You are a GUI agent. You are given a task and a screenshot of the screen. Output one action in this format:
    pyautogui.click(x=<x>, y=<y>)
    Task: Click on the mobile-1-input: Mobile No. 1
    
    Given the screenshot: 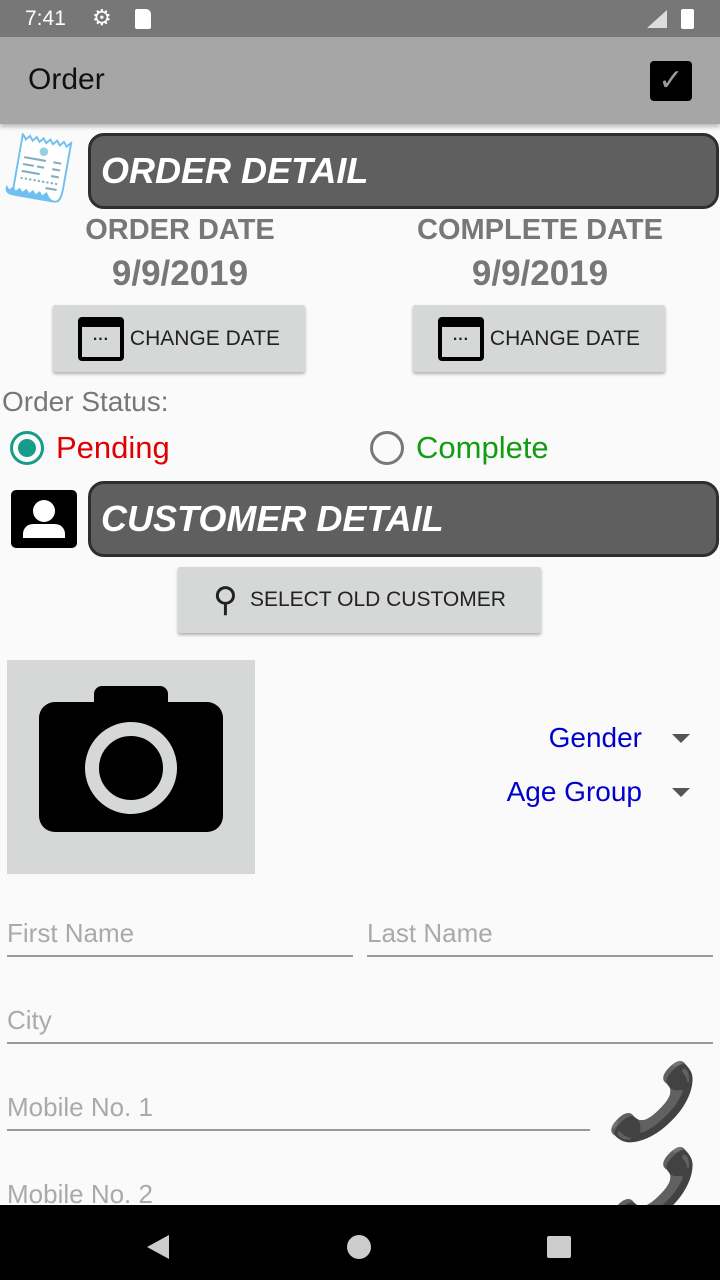 What is the action you would take?
    pyautogui.click(x=298, y=1111)
    